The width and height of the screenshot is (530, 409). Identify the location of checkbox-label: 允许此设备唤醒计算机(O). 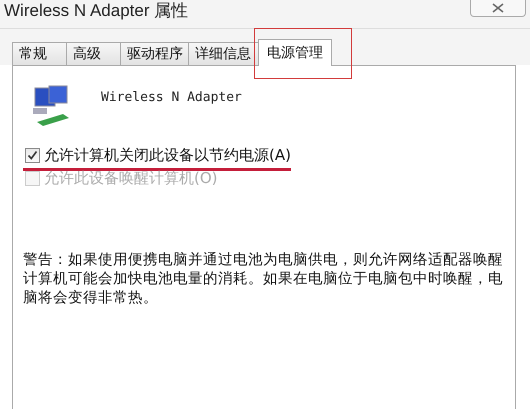
(131, 178).